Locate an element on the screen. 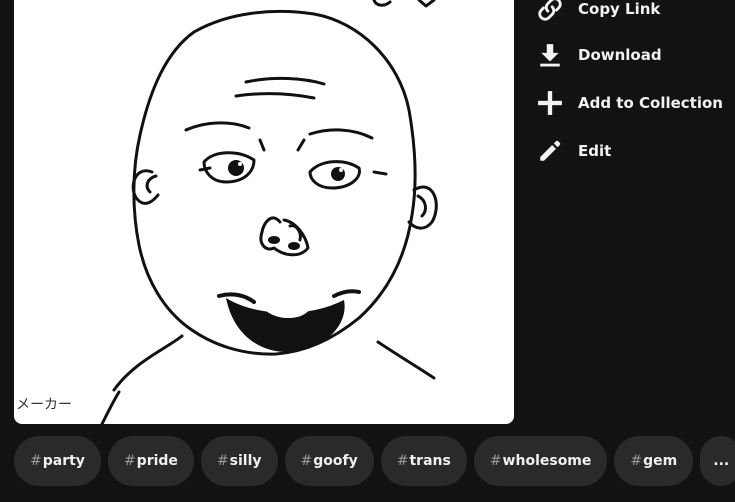  pencil-icon is located at coordinates (550, 151).